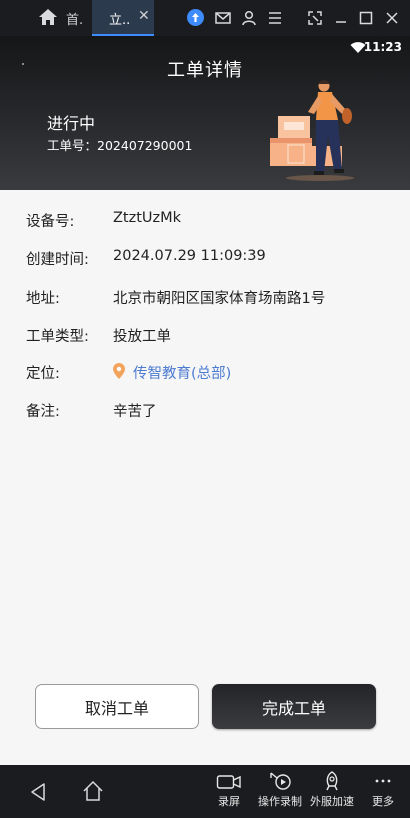 This screenshot has width=410, height=818. What do you see at coordinates (366, 18) in the screenshot?
I see `maximize-icon` at bounding box center [366, 18].